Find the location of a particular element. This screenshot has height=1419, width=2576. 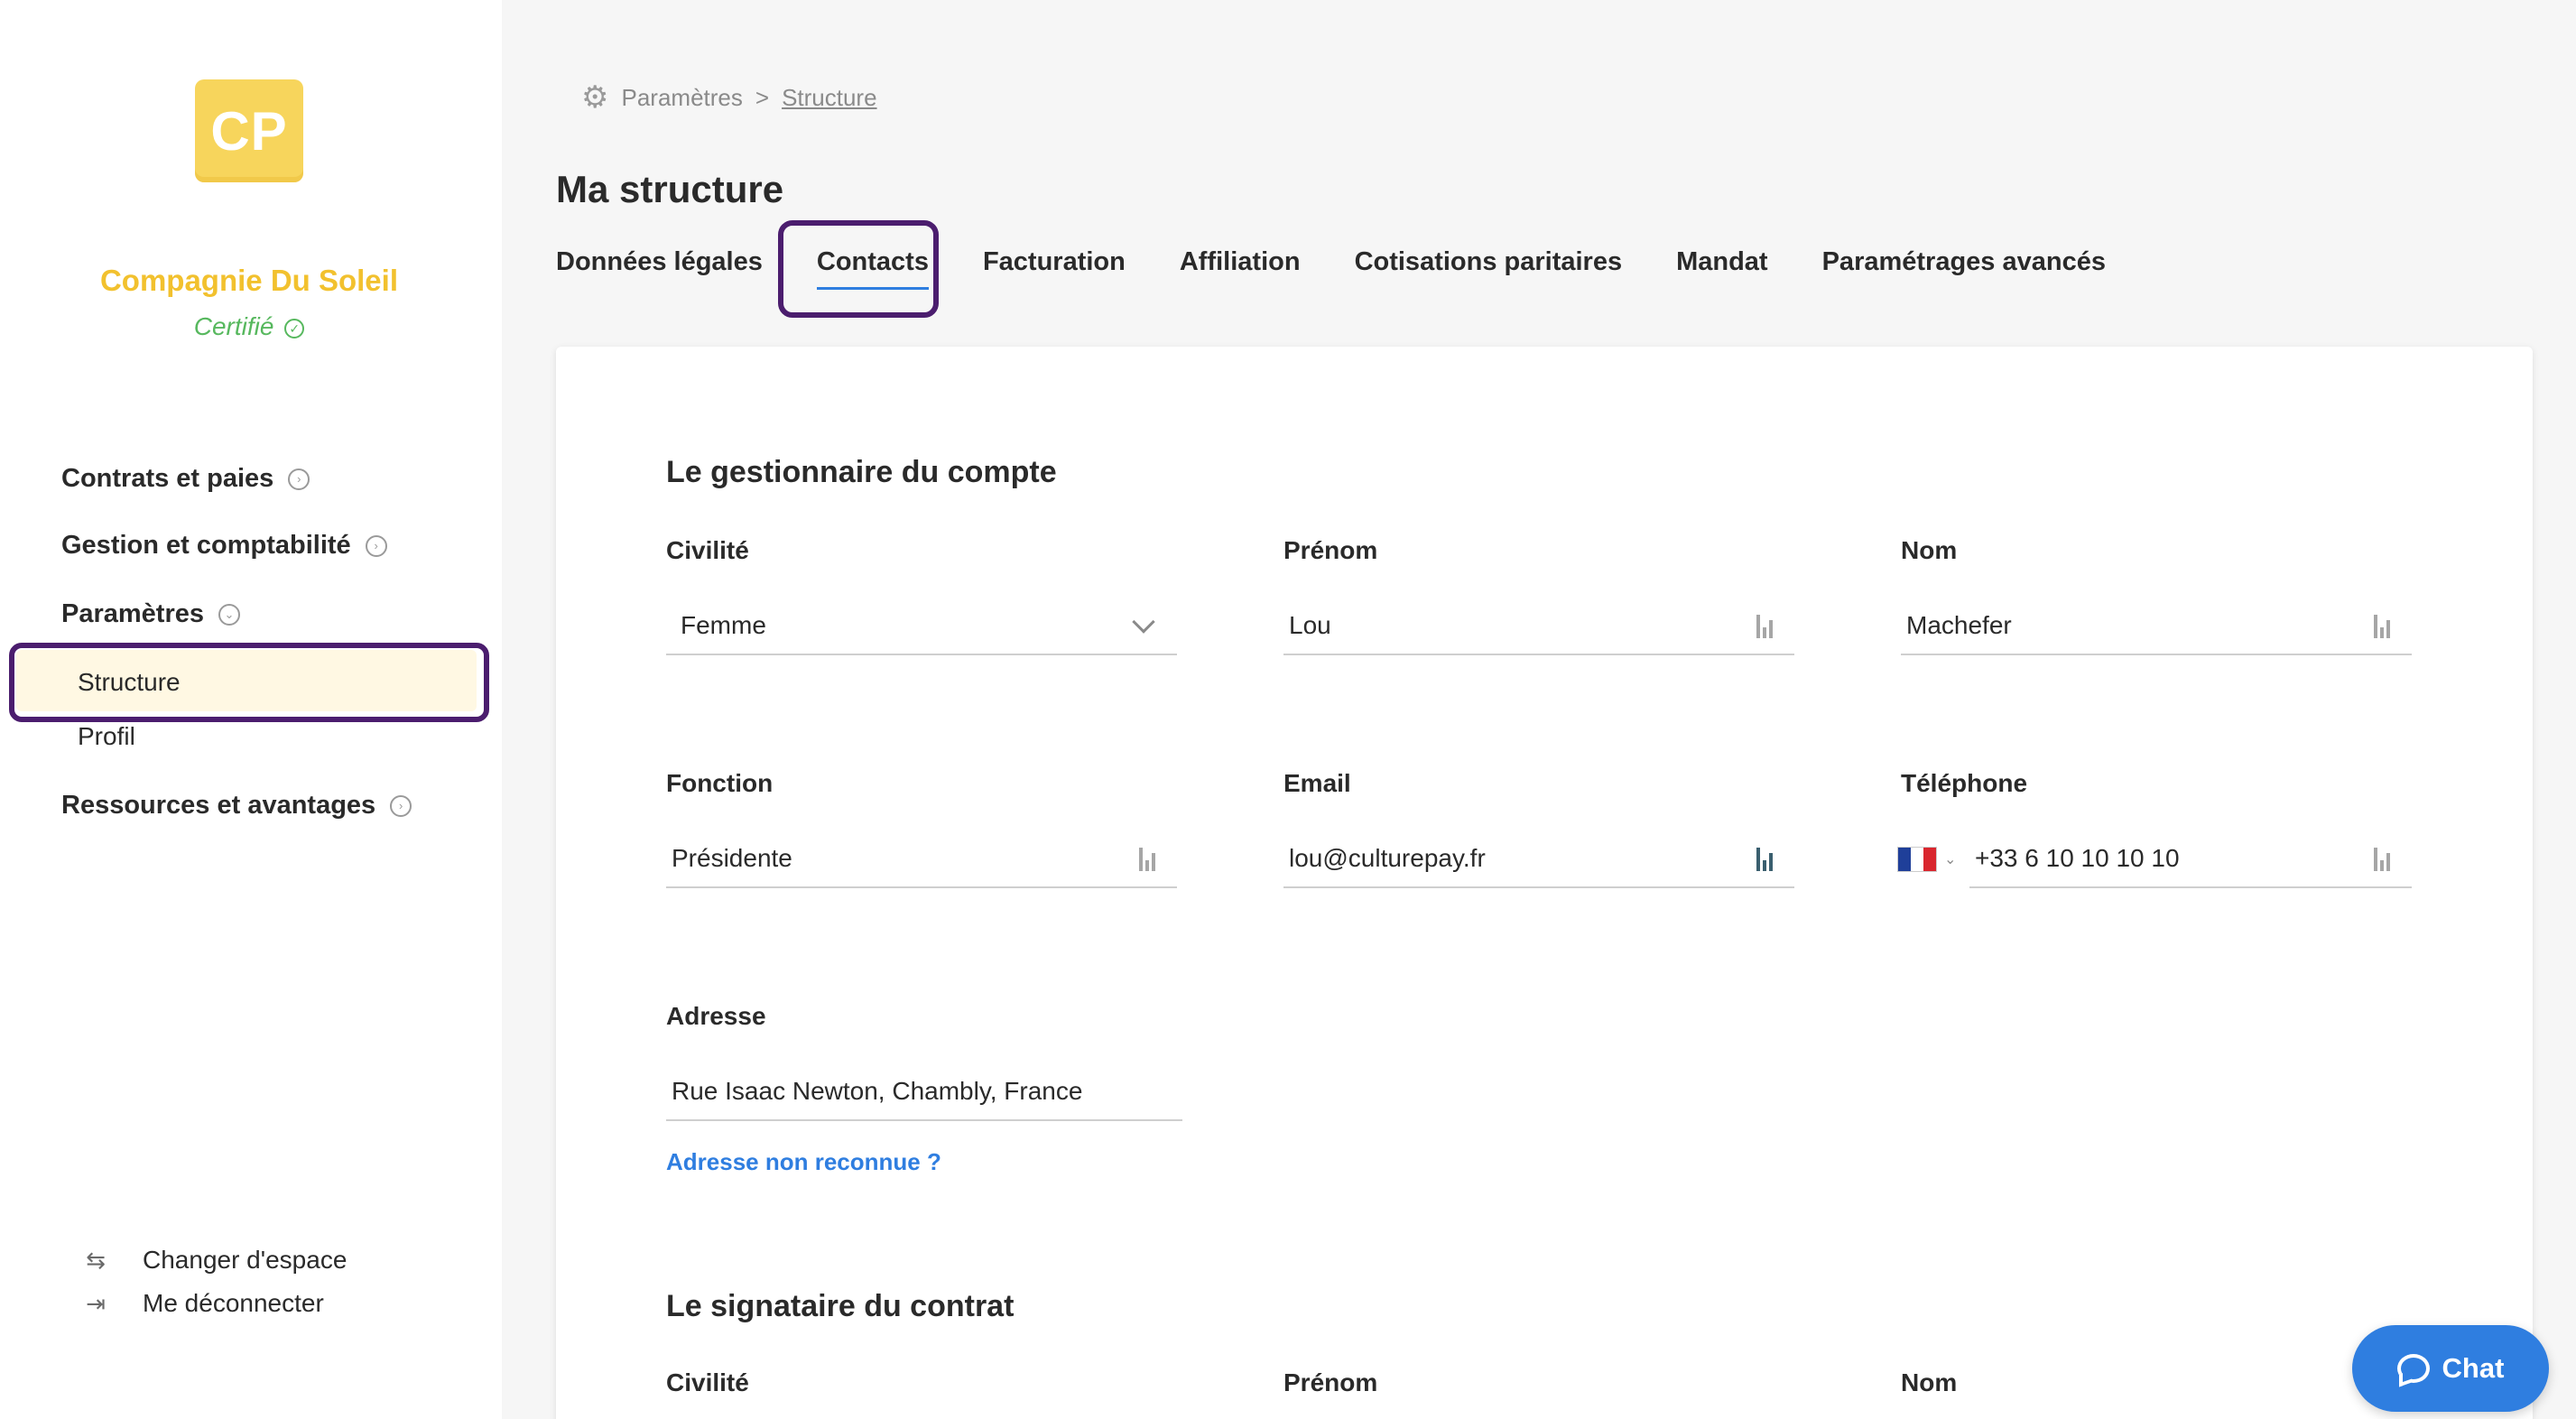

function-value: Présidente is located at coordinates (732, 858).